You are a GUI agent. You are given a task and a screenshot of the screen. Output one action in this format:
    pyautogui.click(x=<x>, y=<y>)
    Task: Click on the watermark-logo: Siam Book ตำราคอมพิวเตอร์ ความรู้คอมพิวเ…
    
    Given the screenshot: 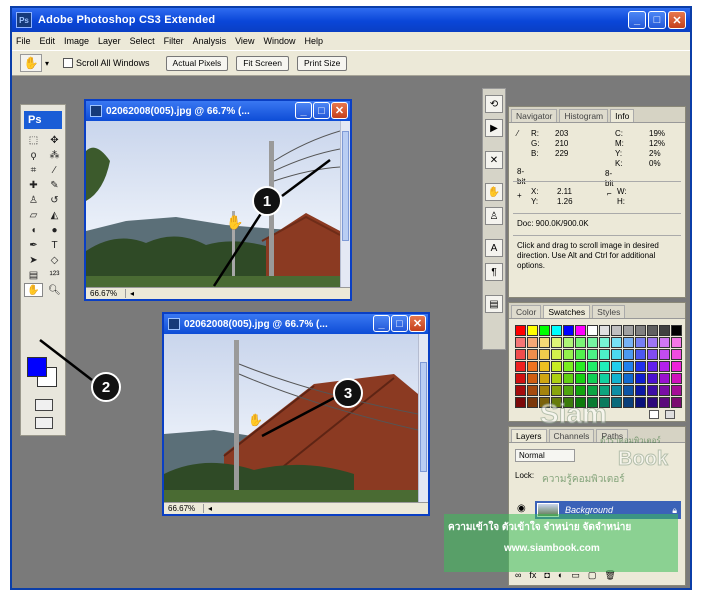 What is the action you would take?
    pyautogui.click(x=610, y=443)
    